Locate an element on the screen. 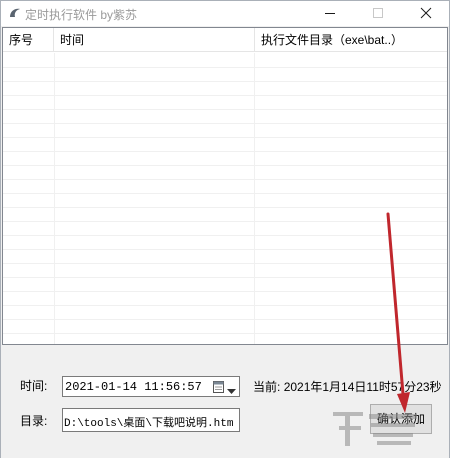 Image resolution: width=450 pixels, height=459 pixels. maximize-icon is located at coordinates (378, 13).